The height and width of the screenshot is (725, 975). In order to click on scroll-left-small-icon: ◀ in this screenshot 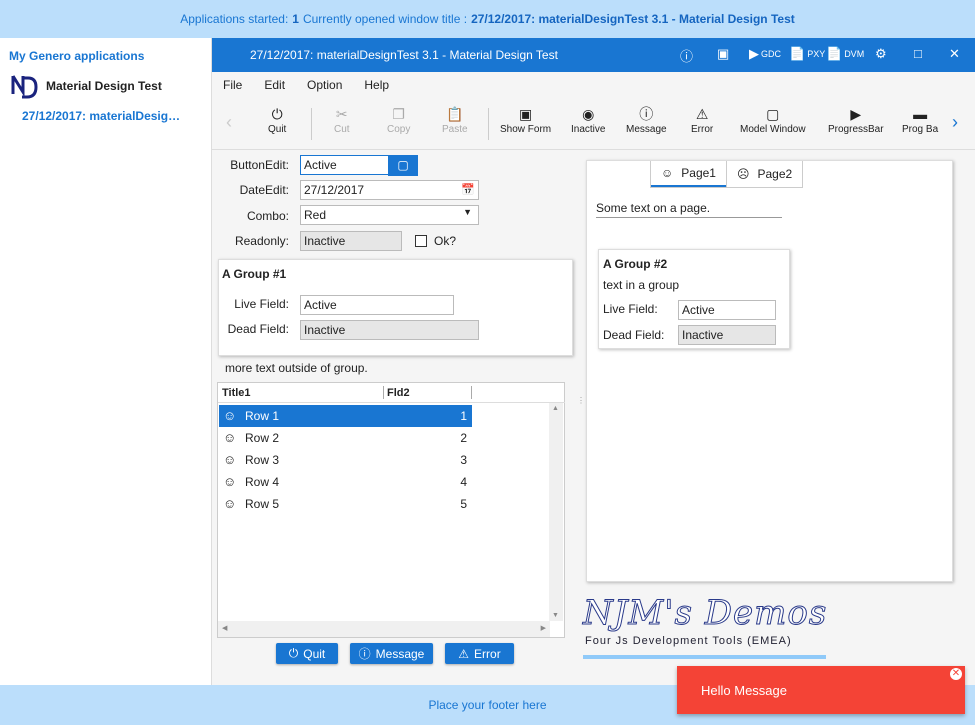, I will do `click(224, 628)`.